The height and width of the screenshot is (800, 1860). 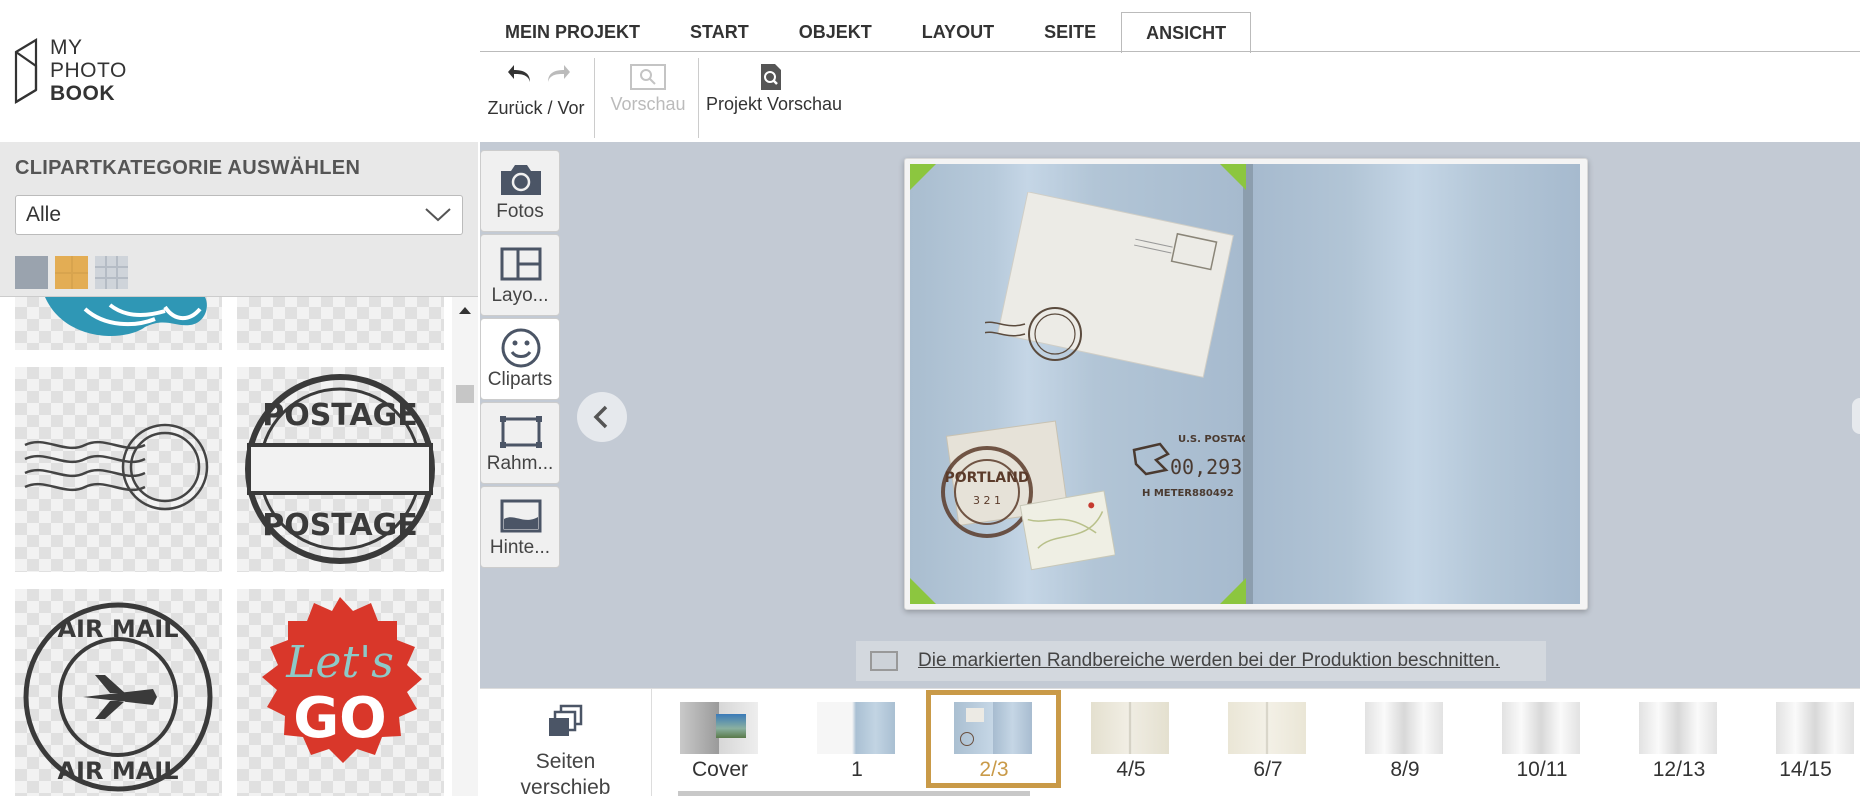 What do you see at coordinates (521, 74) in the screenshot?
I see `undo-icon` at bounding box center [521, 74].